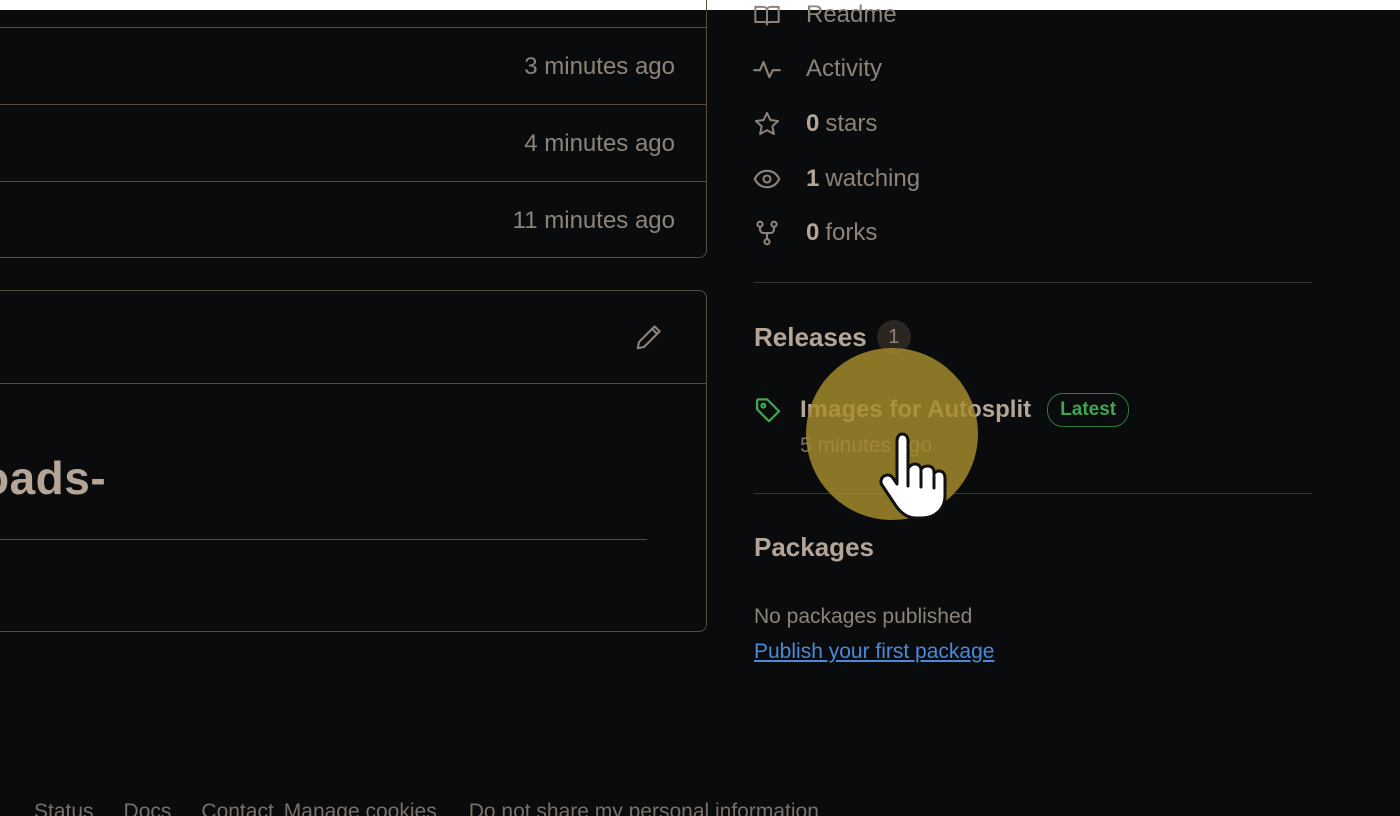 Image resolution: width=1400 pixels, height=816 pixels. Describe the element at coordinates (767, 179) in the screenshot. I see `eye-icon` at that location.